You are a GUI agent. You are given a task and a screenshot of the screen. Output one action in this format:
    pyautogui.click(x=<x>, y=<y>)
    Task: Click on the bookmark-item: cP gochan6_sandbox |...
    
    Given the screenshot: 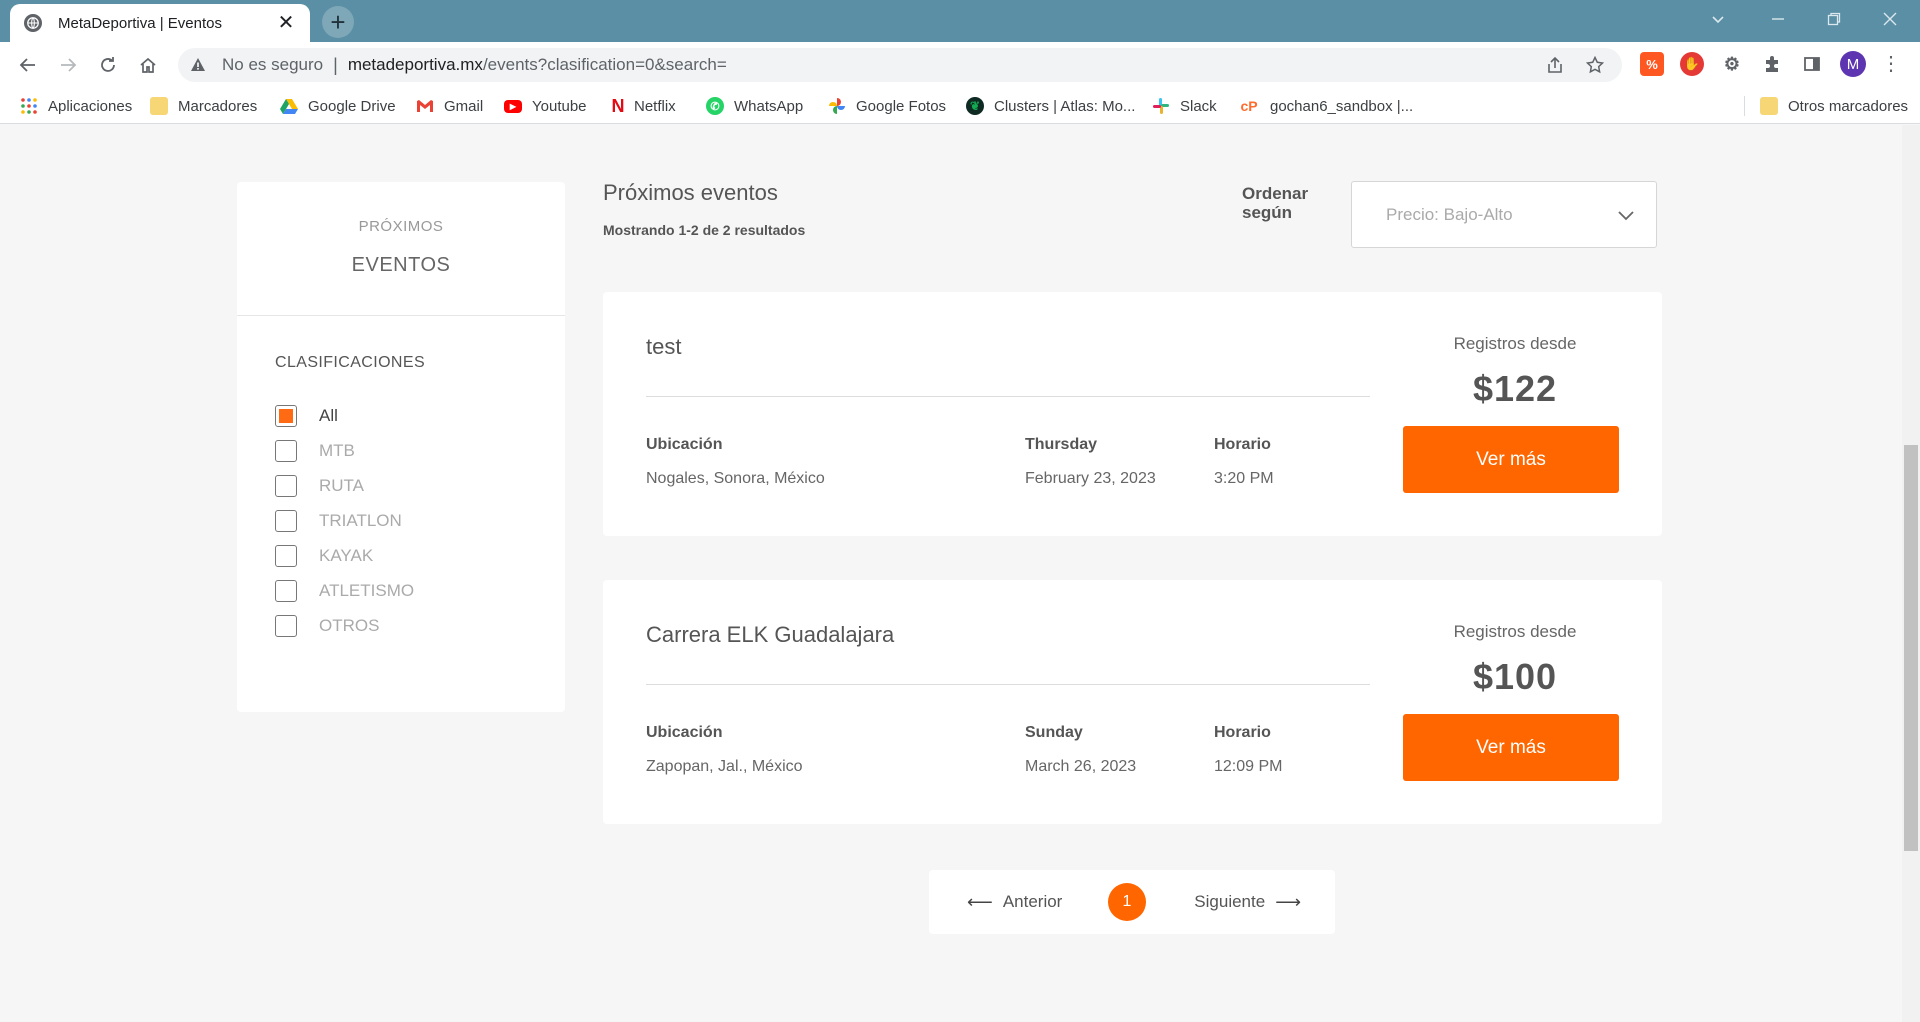 What is the action you would take?
    pyautogui.click(x=1325, y=106)
    